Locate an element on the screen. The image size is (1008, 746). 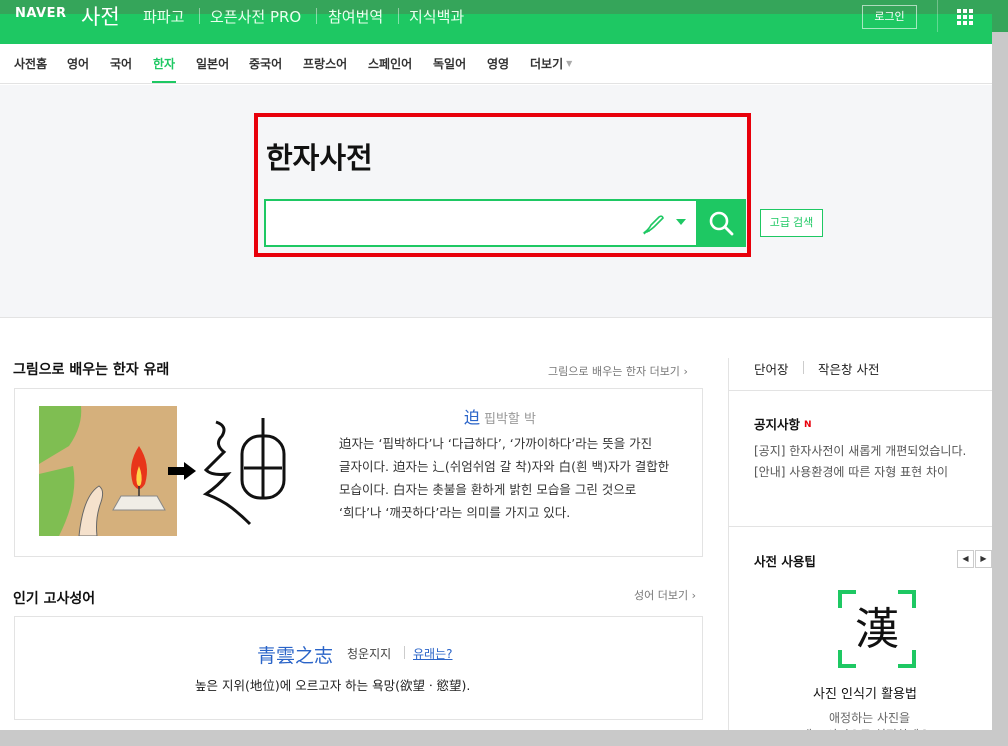
idiom-reading: 청운지지 is located at coordinates (369, 654).